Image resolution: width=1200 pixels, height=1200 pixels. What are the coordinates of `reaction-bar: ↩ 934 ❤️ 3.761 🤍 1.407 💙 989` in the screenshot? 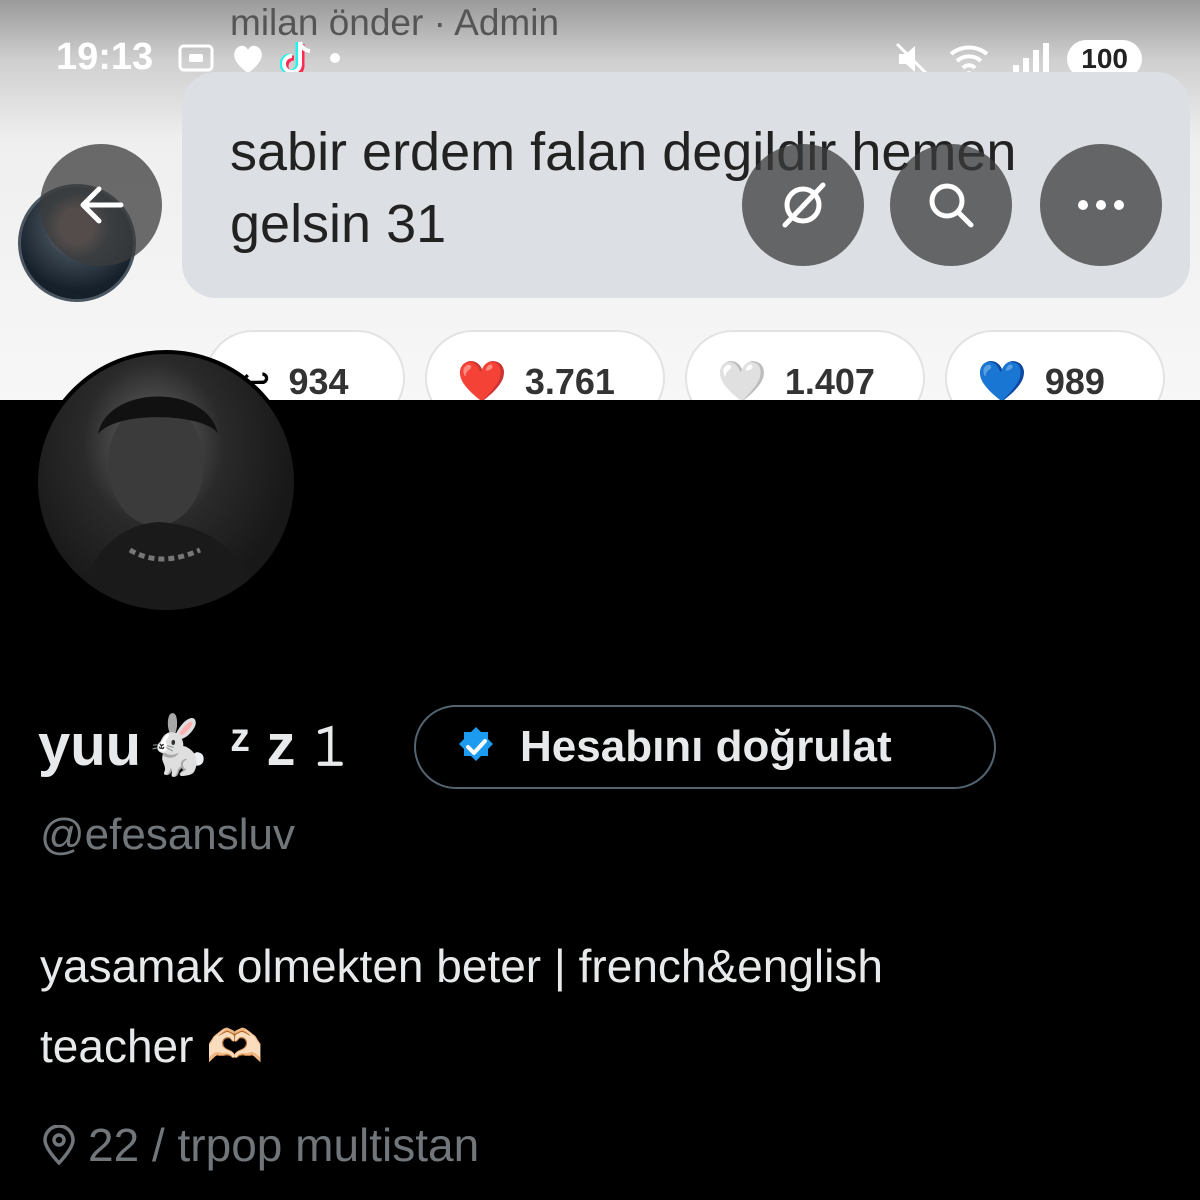 It's located at (685, 365).